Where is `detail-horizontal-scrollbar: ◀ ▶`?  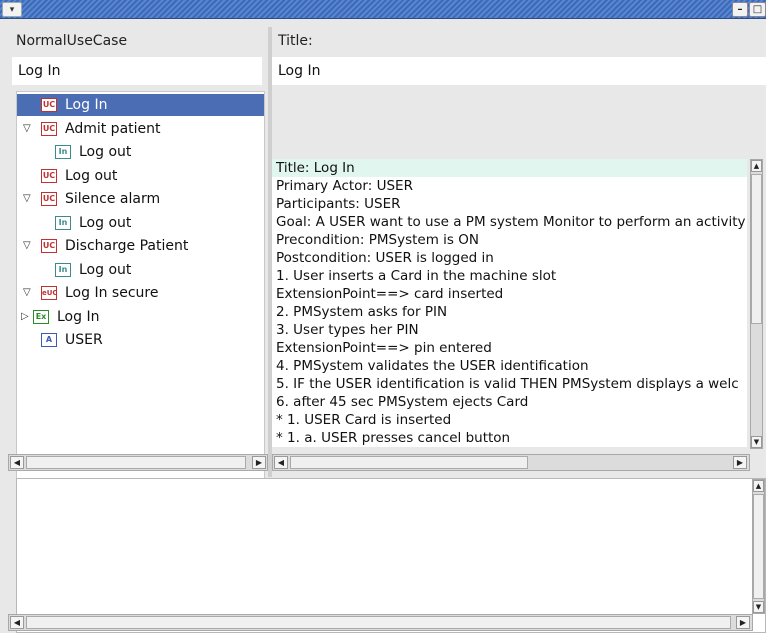
detail-horizontal-scrollbar: ◀ ▶ is located at coordinates (511, 462).